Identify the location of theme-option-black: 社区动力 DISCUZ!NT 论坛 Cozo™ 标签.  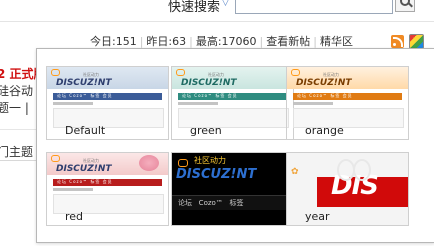
(232, 189).